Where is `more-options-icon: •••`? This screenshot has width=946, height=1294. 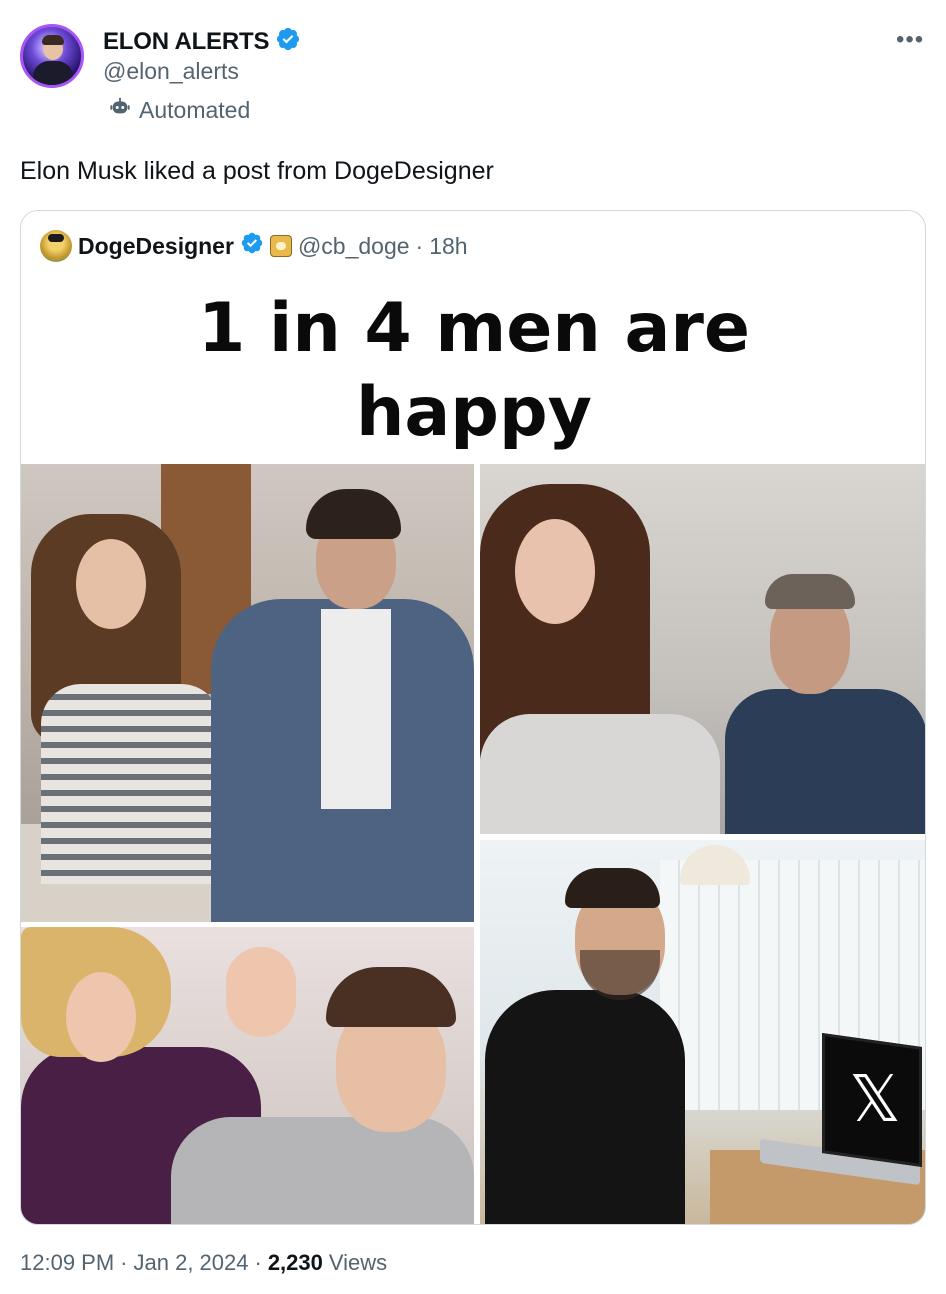 more-options-icon: ••• is located at coordinates (910, 40).